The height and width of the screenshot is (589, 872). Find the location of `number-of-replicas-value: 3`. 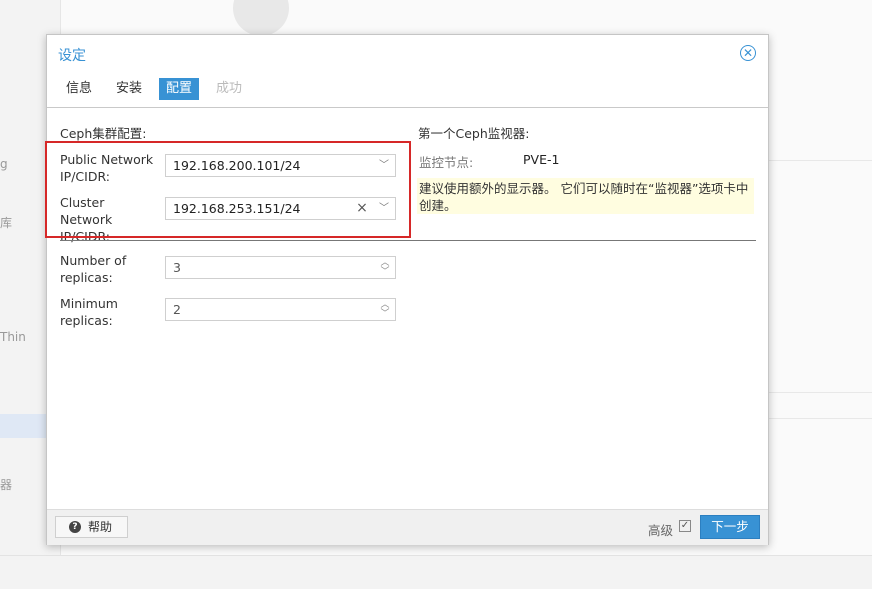

number-of-replicas-value: 3 is located at coordinates (177, 267).